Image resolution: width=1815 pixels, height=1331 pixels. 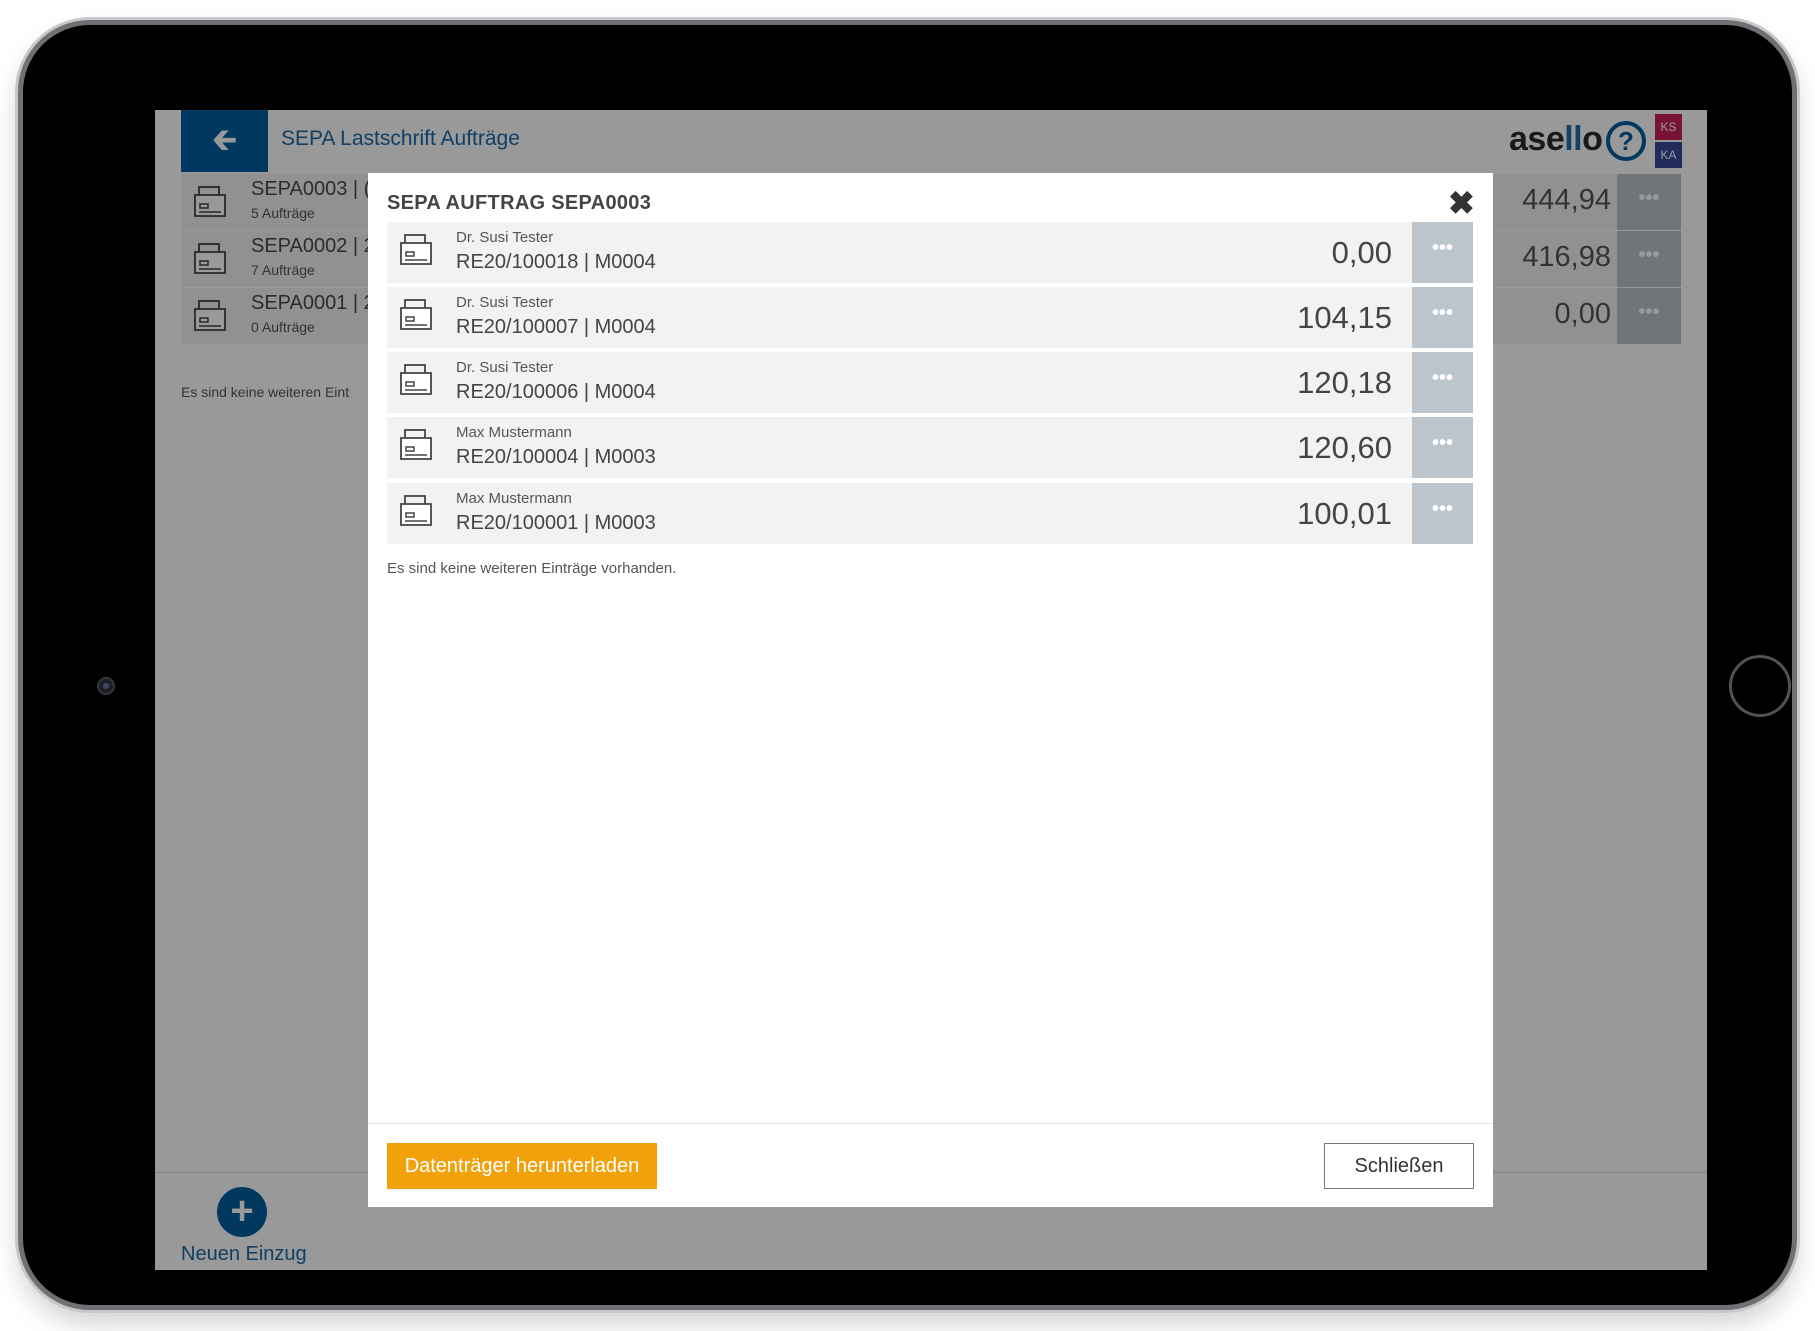 What do you see at coordinates (1344, 317) in the screenshot?
I see `entry-amount: 104,15` at bounding box center [1344, 317].